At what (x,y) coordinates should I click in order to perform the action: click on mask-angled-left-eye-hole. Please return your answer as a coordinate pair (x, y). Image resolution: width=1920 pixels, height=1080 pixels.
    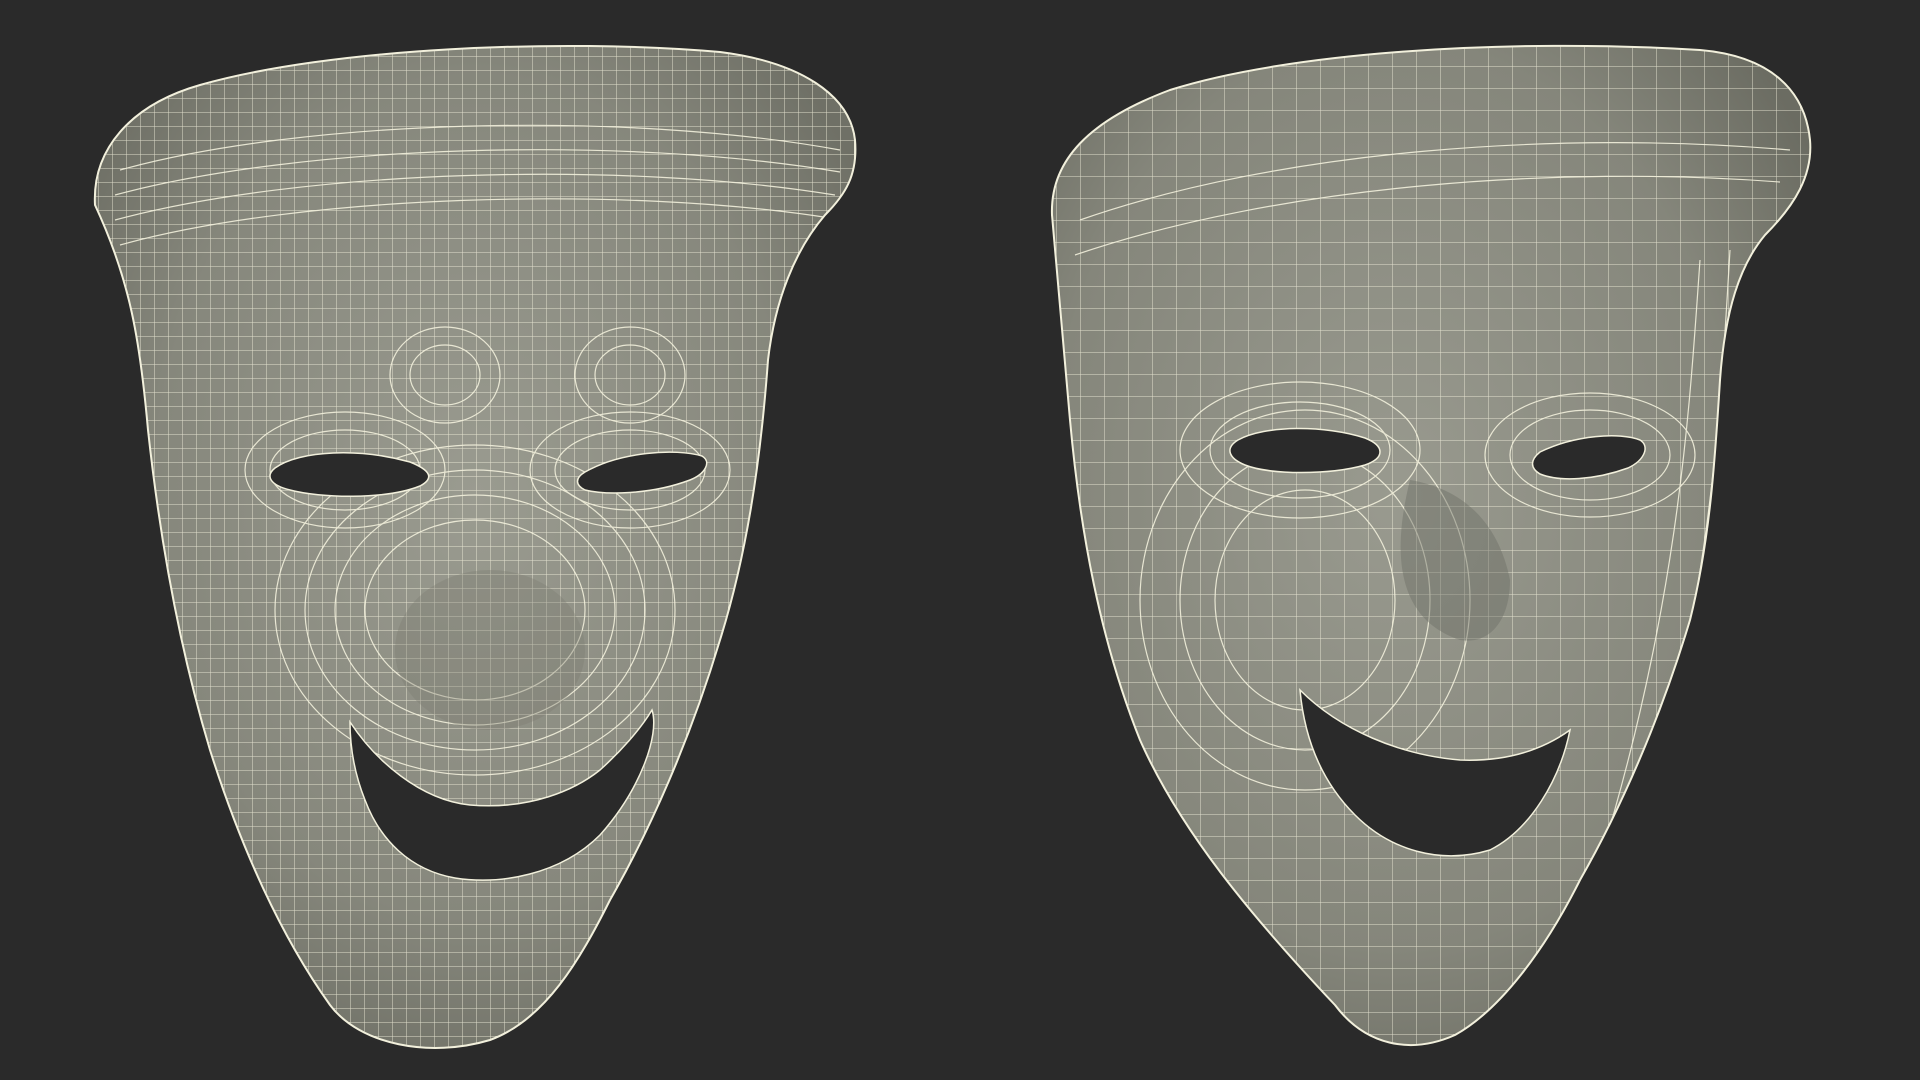
    Looking at the image, I should click on (1305, 450).